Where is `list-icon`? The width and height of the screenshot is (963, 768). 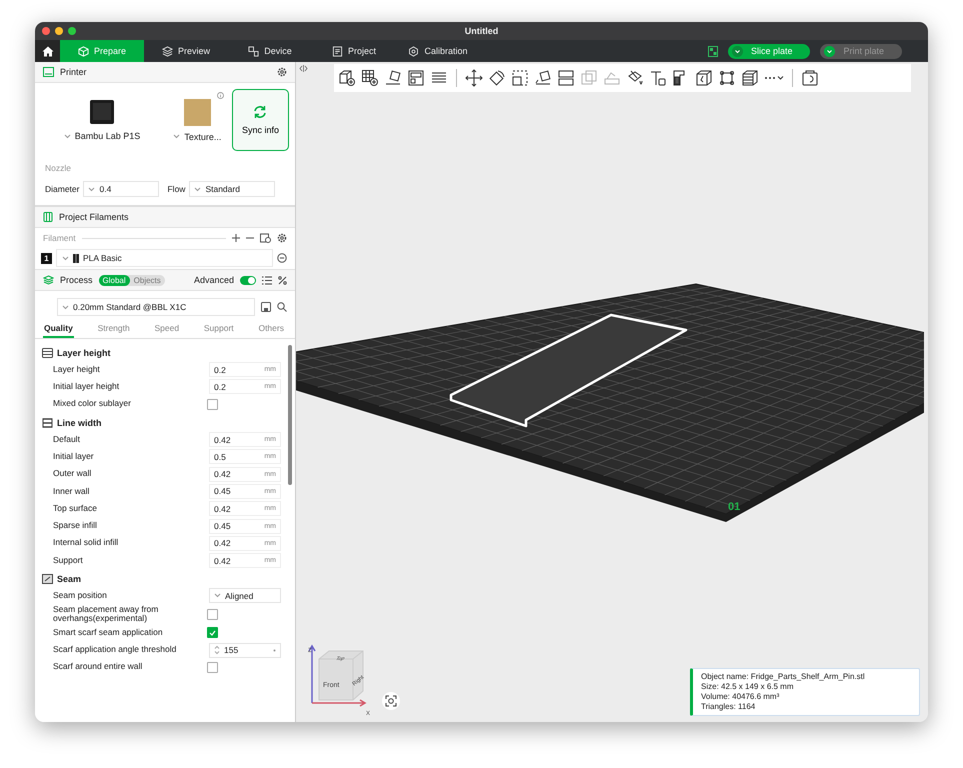
list-icon is located at coordinates (267, 280).